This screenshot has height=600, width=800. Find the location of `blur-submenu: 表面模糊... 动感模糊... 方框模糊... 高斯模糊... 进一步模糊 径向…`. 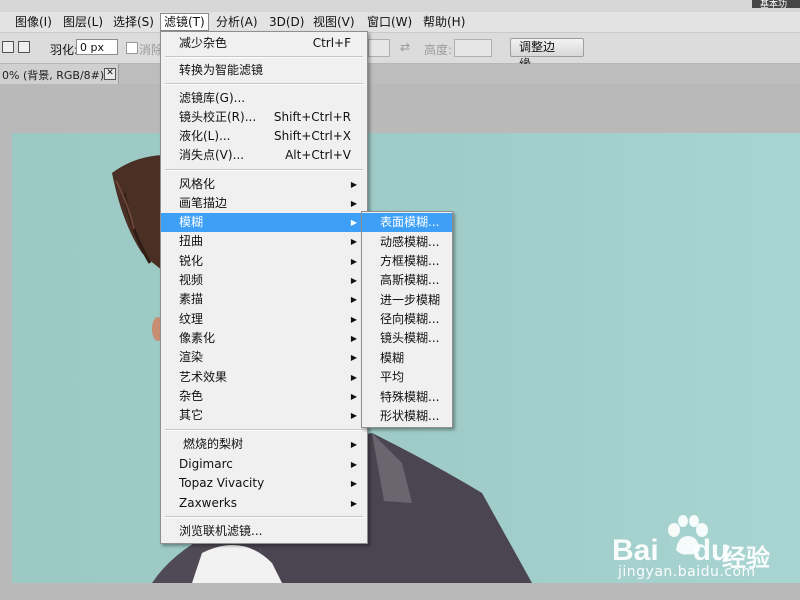

blur-submenu: 表面模糊... 动感模糊... 方框模糊... 高斯模糊... 进一步模糊 径向… is located at coordinates (407, 319).